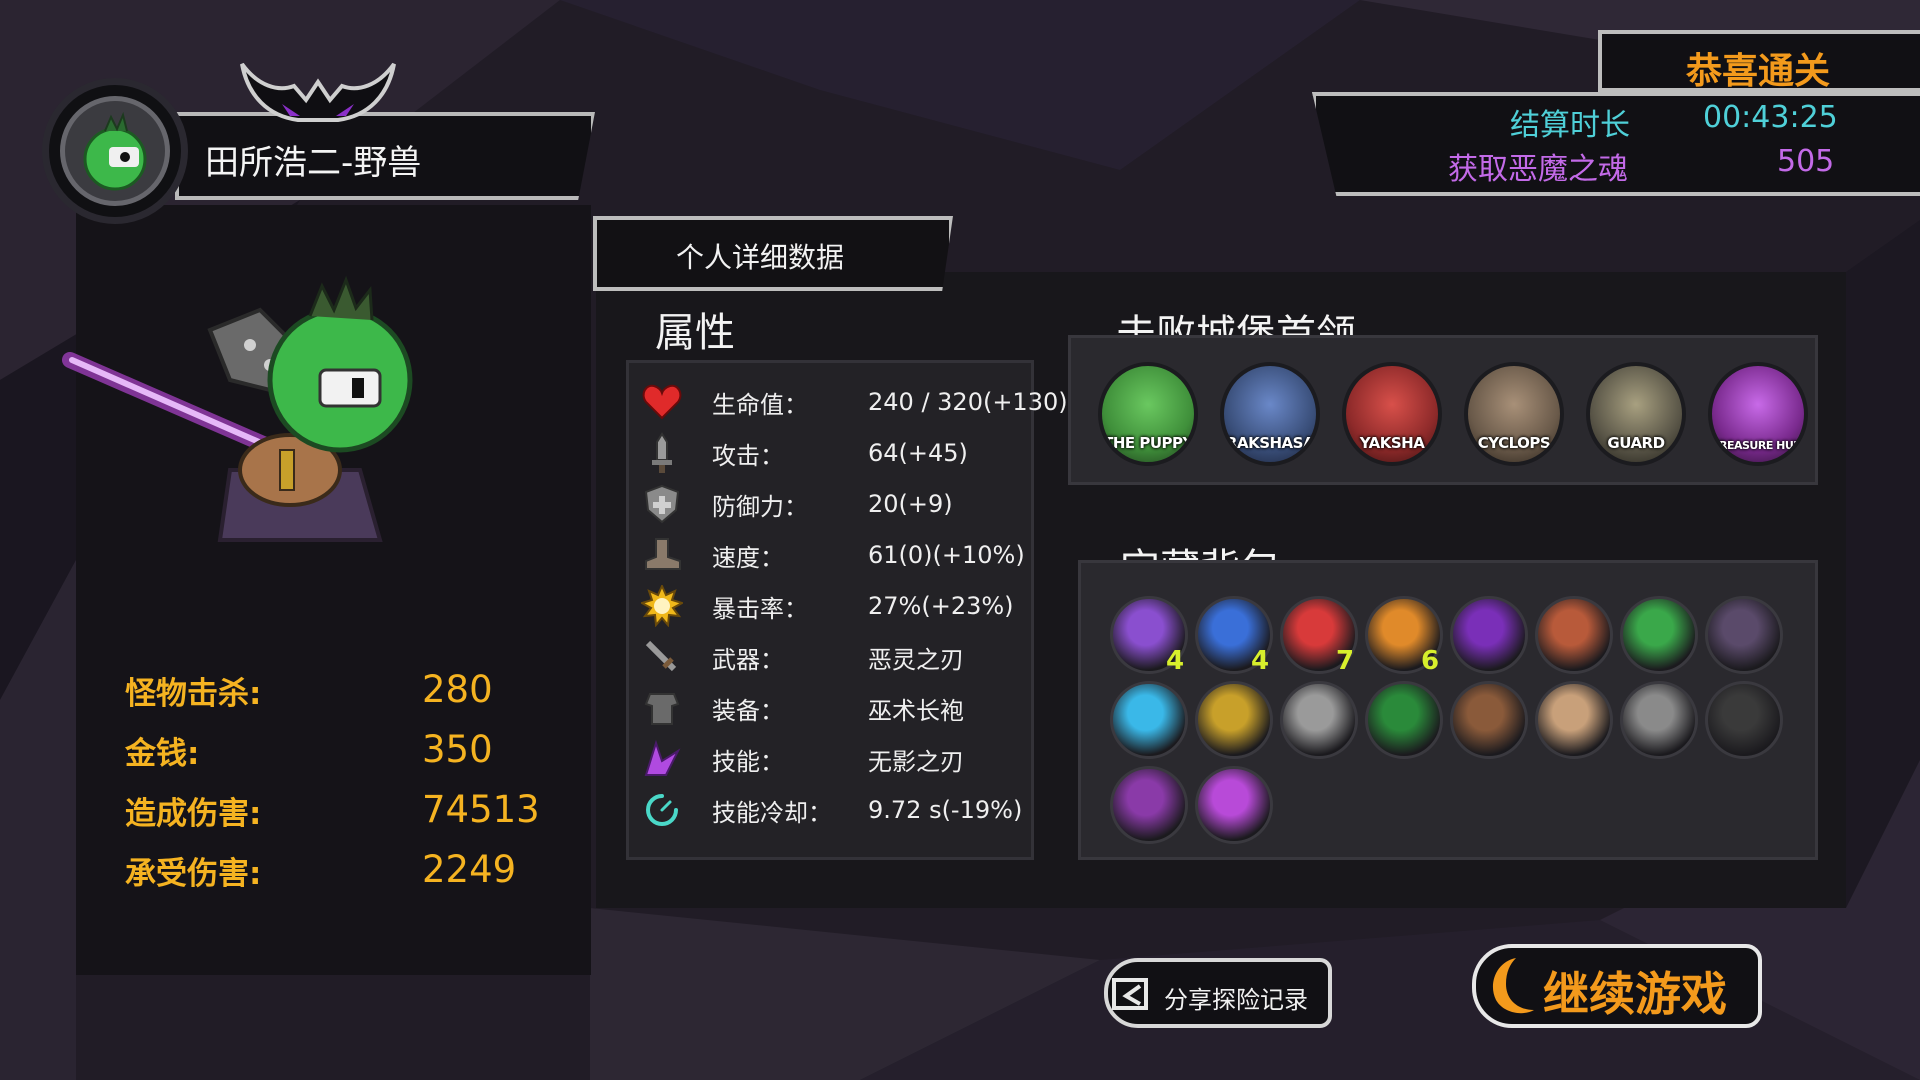 The image size is (1920, 1080). I want to click on boss-yaksha-icon: YAKSHA, so click(1392, 414).